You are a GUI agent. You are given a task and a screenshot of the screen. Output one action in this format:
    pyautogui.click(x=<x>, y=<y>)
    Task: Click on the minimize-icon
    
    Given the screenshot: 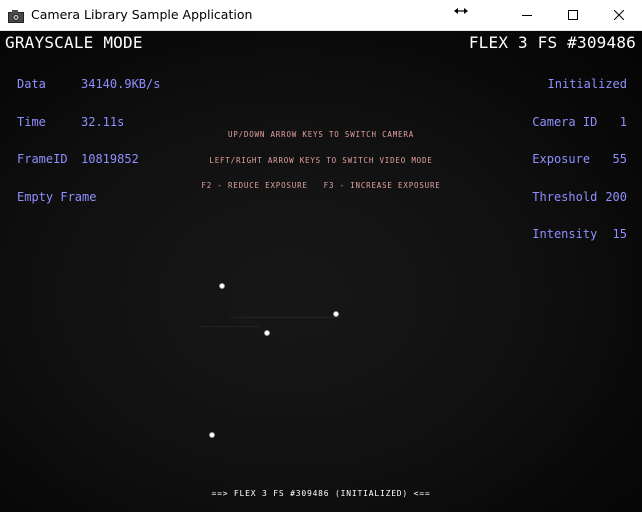 What is the action you would take?
    pyautogui.click(x=527, y=15)
    